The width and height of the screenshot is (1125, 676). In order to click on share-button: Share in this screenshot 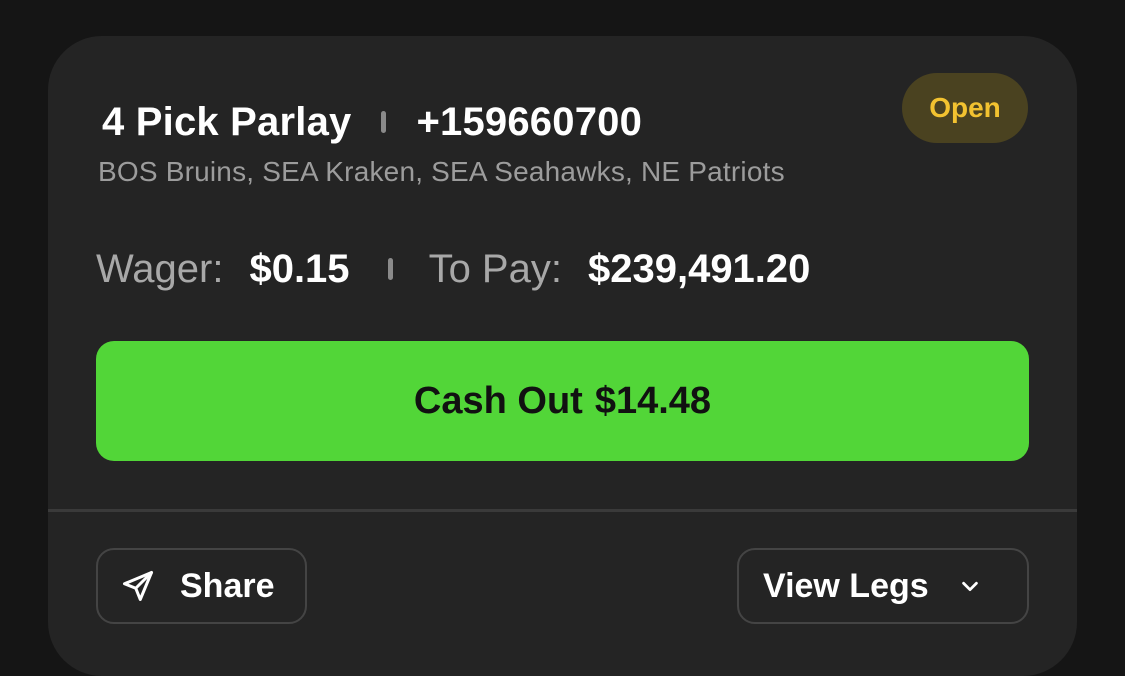, I will do `click(201, 586)`.